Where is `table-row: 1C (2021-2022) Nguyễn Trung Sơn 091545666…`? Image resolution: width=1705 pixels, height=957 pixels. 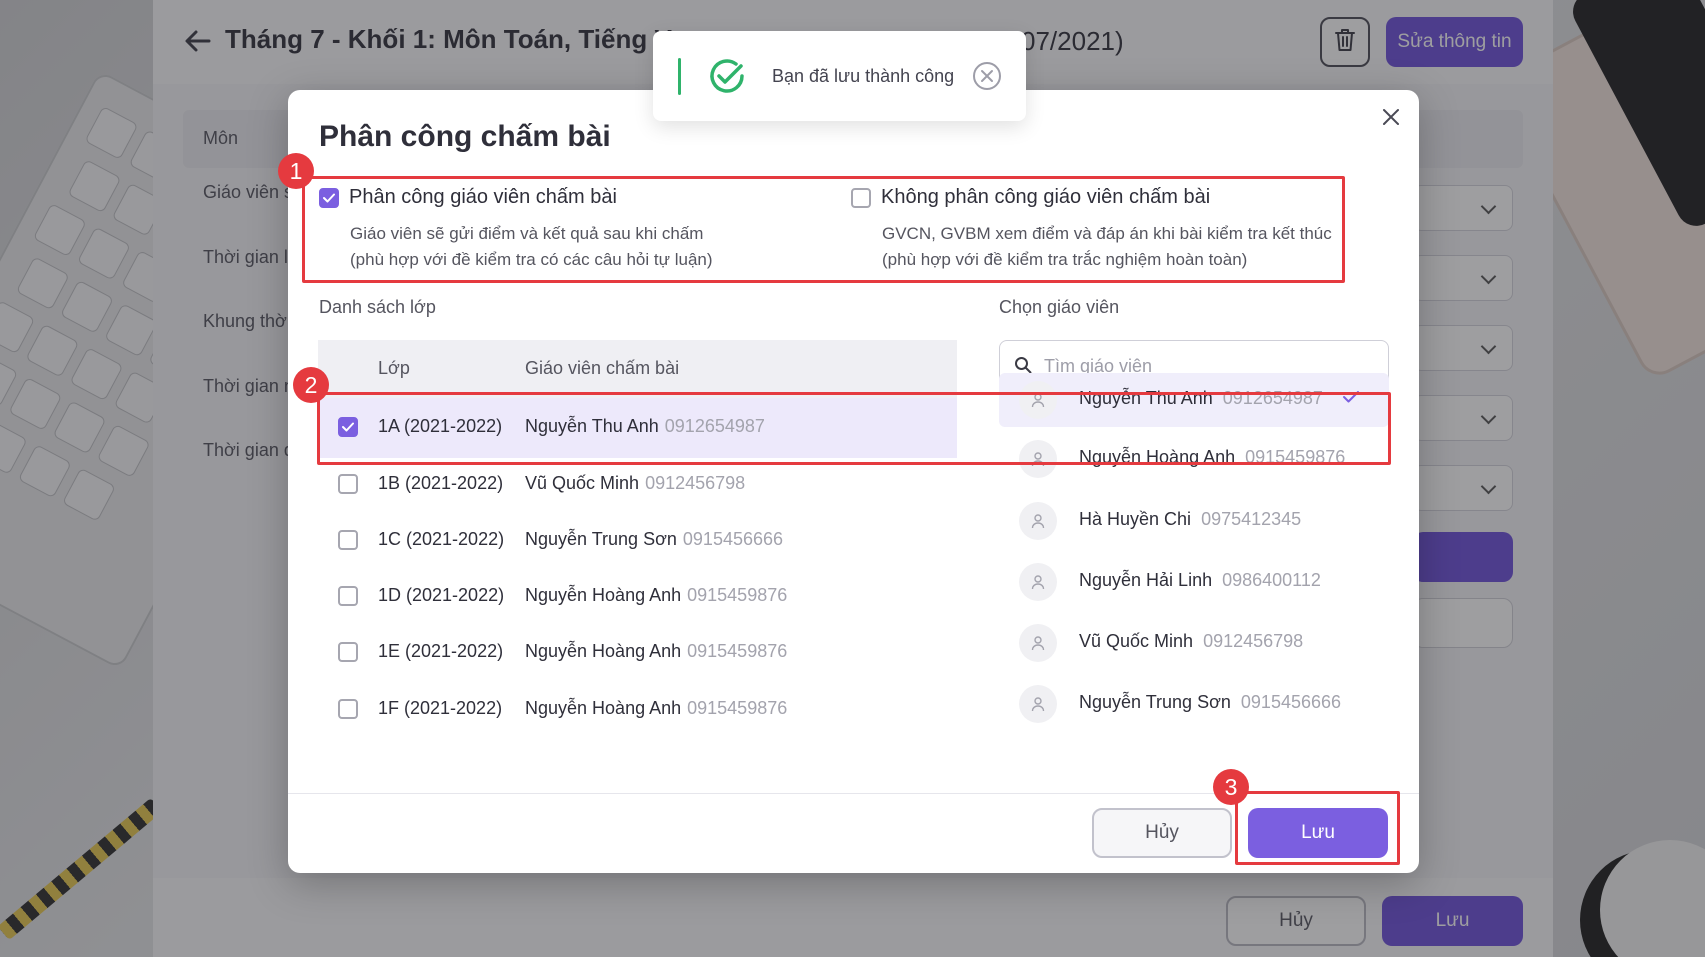
table-row: 1C (2021-2022) Nguyễn Trung Sơn 091545666… is located at coordinates (637, 541).